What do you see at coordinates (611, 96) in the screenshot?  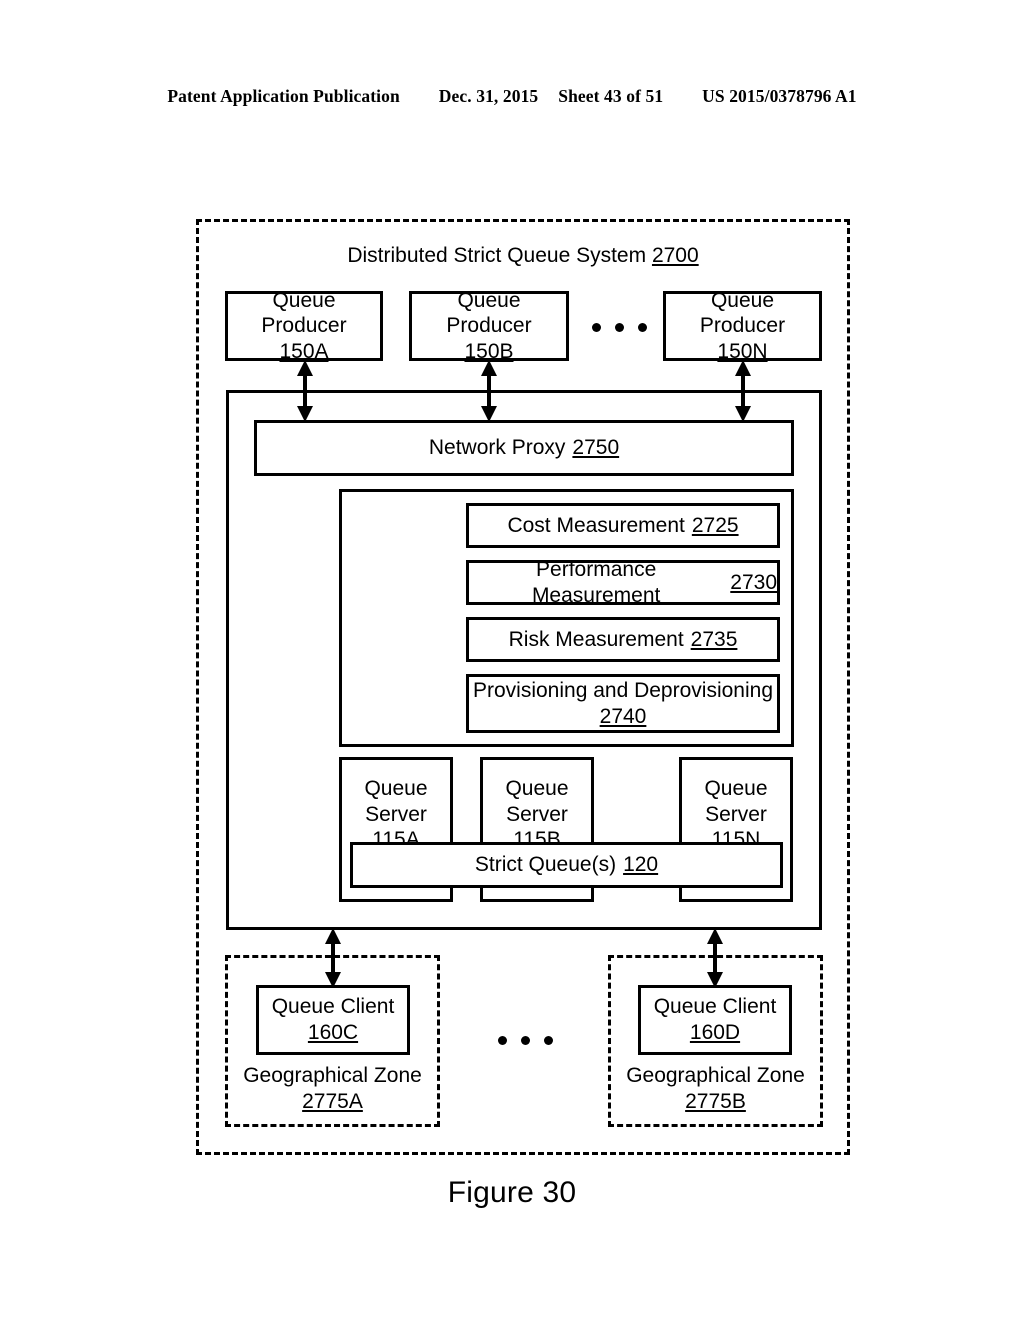 I see `sheet-number: Sheet 43 of 51` at bounding box center [611, 96].